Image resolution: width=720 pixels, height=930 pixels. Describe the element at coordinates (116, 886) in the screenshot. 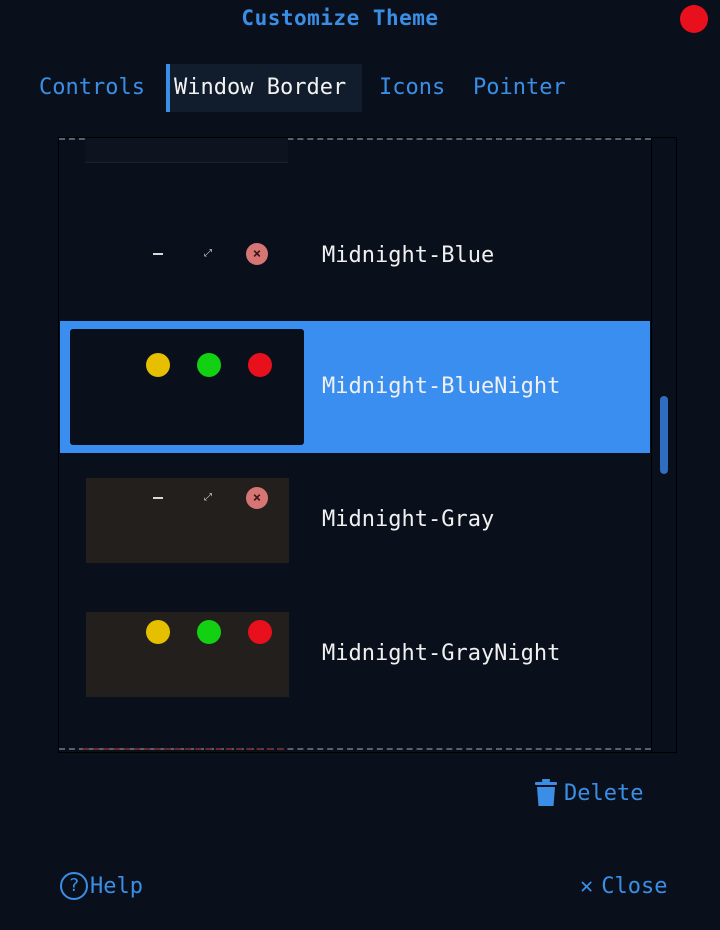

I see `help-label: Help` at that location.